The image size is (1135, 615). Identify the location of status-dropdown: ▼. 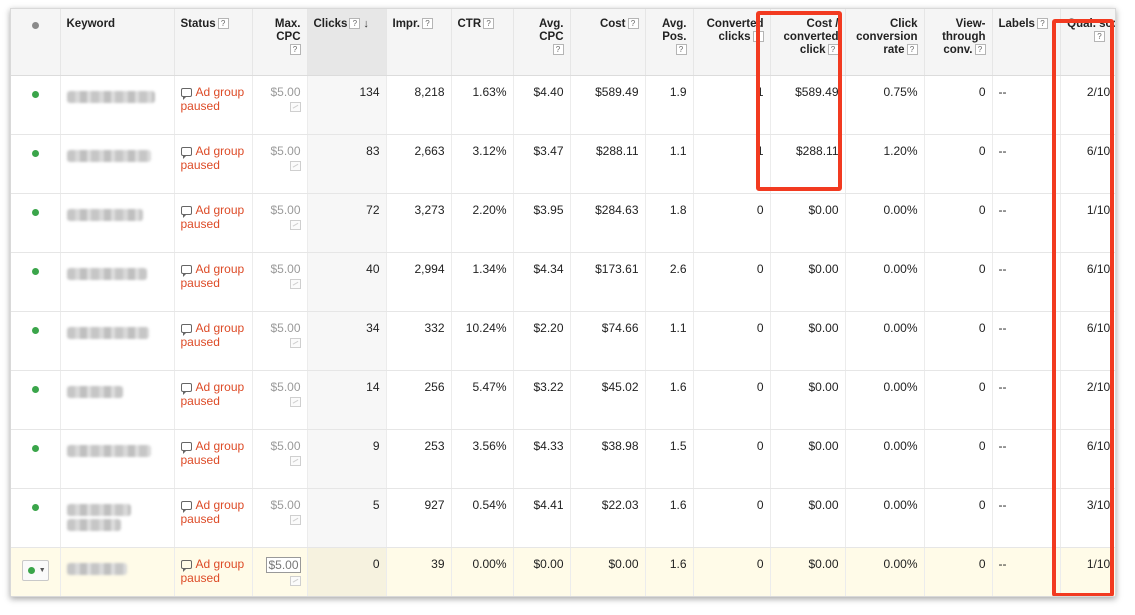
(35, 570).